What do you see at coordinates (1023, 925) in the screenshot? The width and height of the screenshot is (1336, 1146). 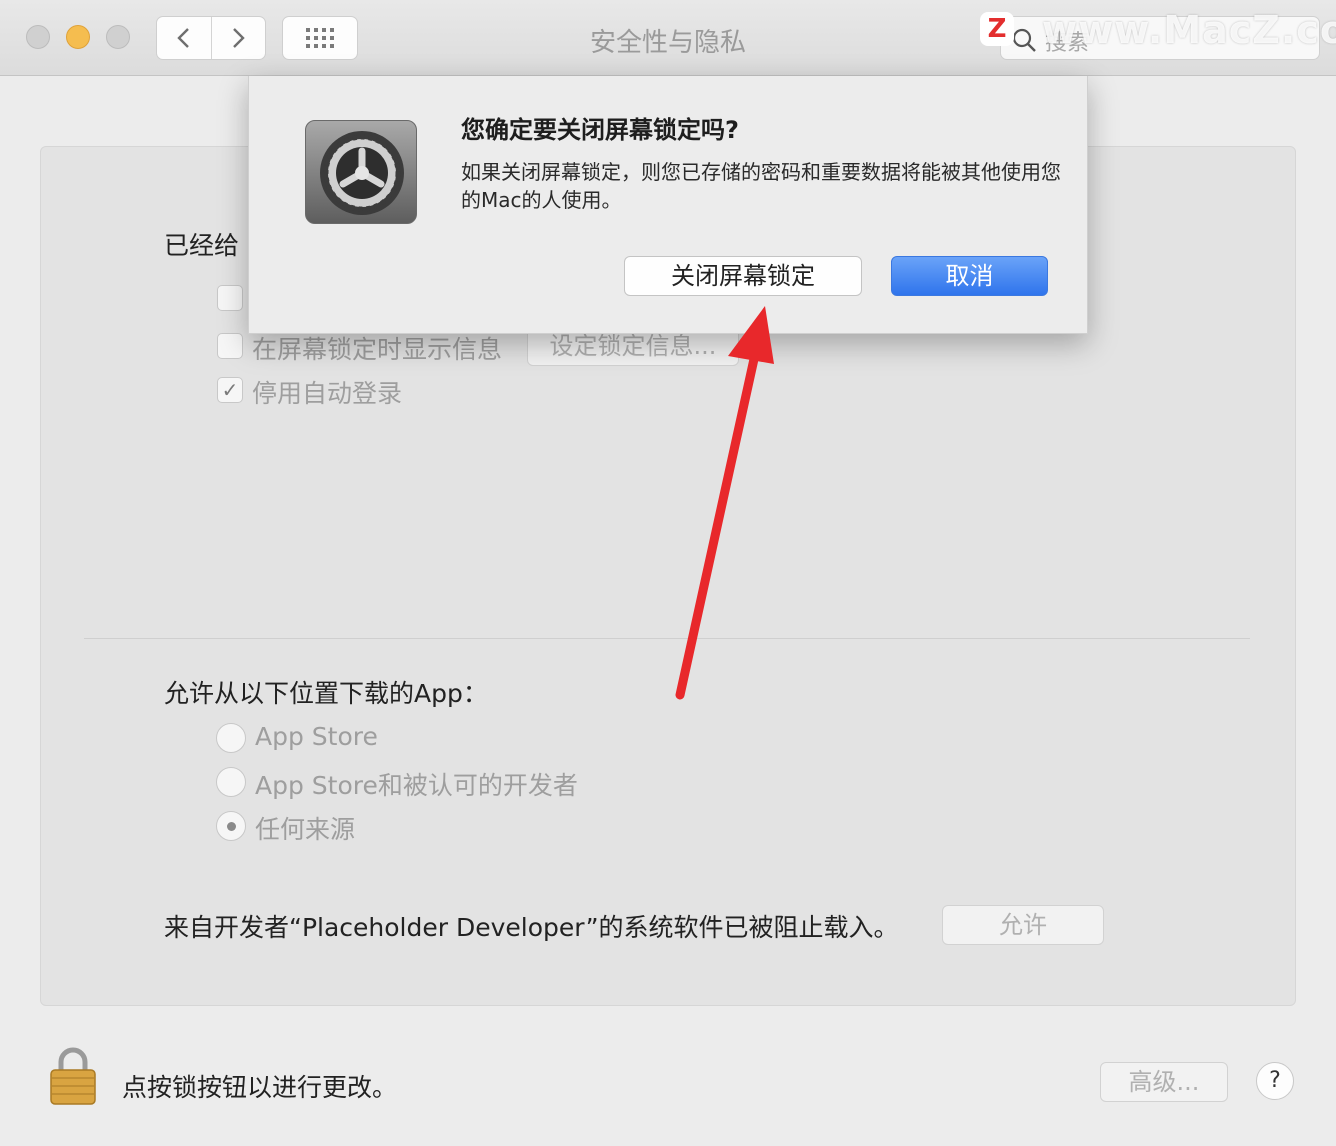 I see `allow-button: 允许` at bounding box center [1023, 925].